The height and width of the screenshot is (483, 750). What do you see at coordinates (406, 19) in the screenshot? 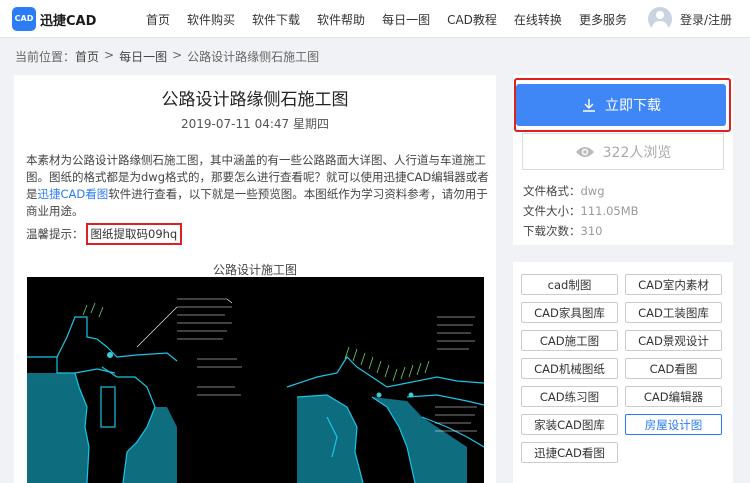
I see `nav-daily-drawing: 每日一图` at bounding box center [406, 19].